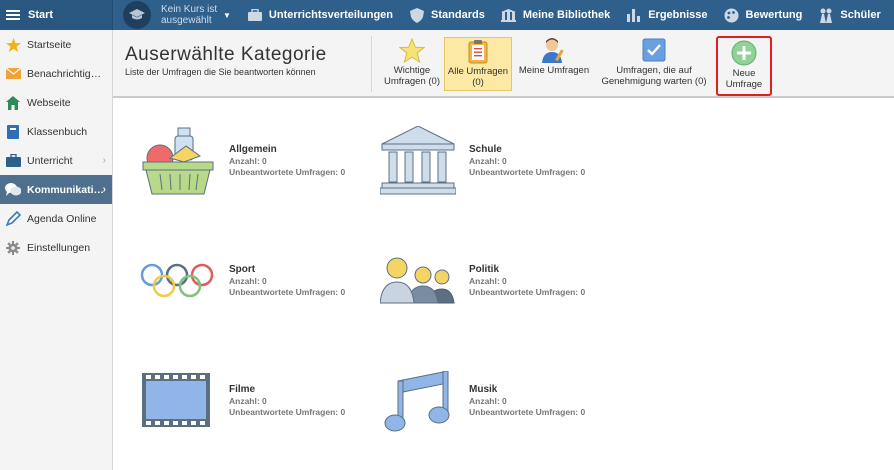  I want to click on sidebar-item-label: Startseite, so click(49, 44).